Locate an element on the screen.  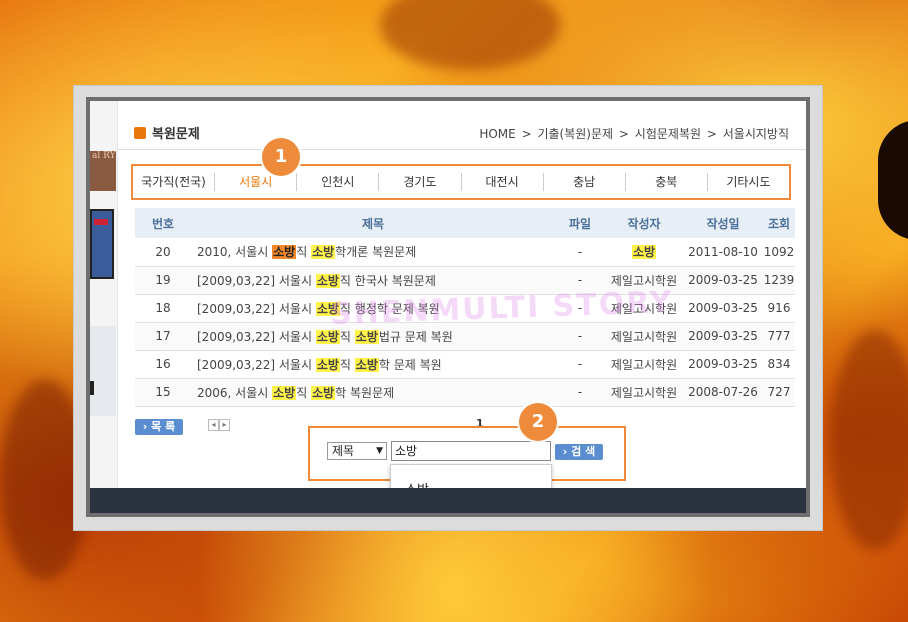
breadcrumb-current: 서울시지방직 is located at coordinates (756, 134).